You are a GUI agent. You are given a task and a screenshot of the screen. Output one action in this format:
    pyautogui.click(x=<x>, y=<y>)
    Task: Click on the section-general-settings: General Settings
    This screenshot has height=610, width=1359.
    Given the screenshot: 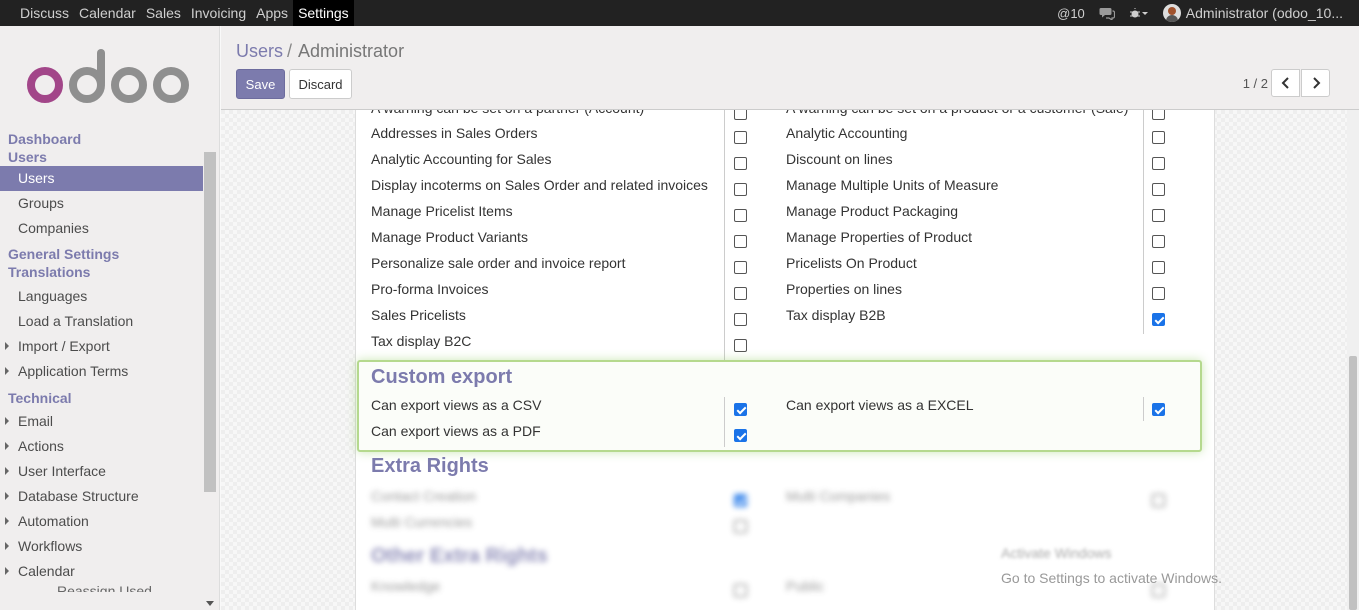 What is the action you would take?
    pyautogui.click(x=101, y=254)
    